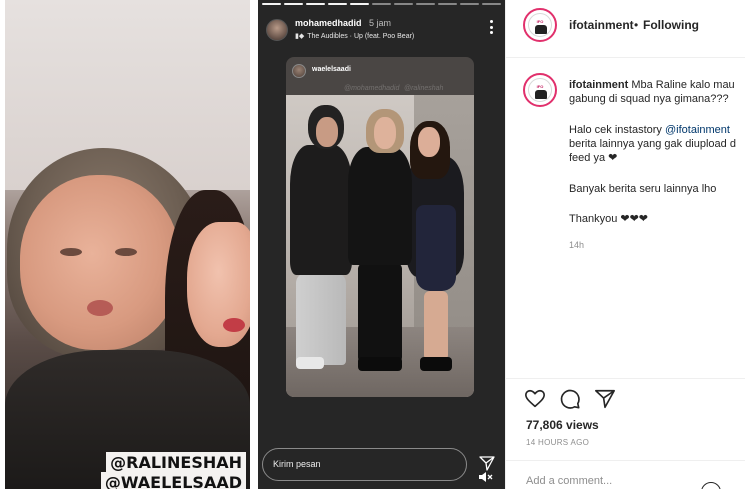 The height and width of the screenshot is (489, 745). What do you see at coordinates (372, 88) in the screenshot?
I see `watermark-text: @mohamedhadid` at bounding box center [372, 88].